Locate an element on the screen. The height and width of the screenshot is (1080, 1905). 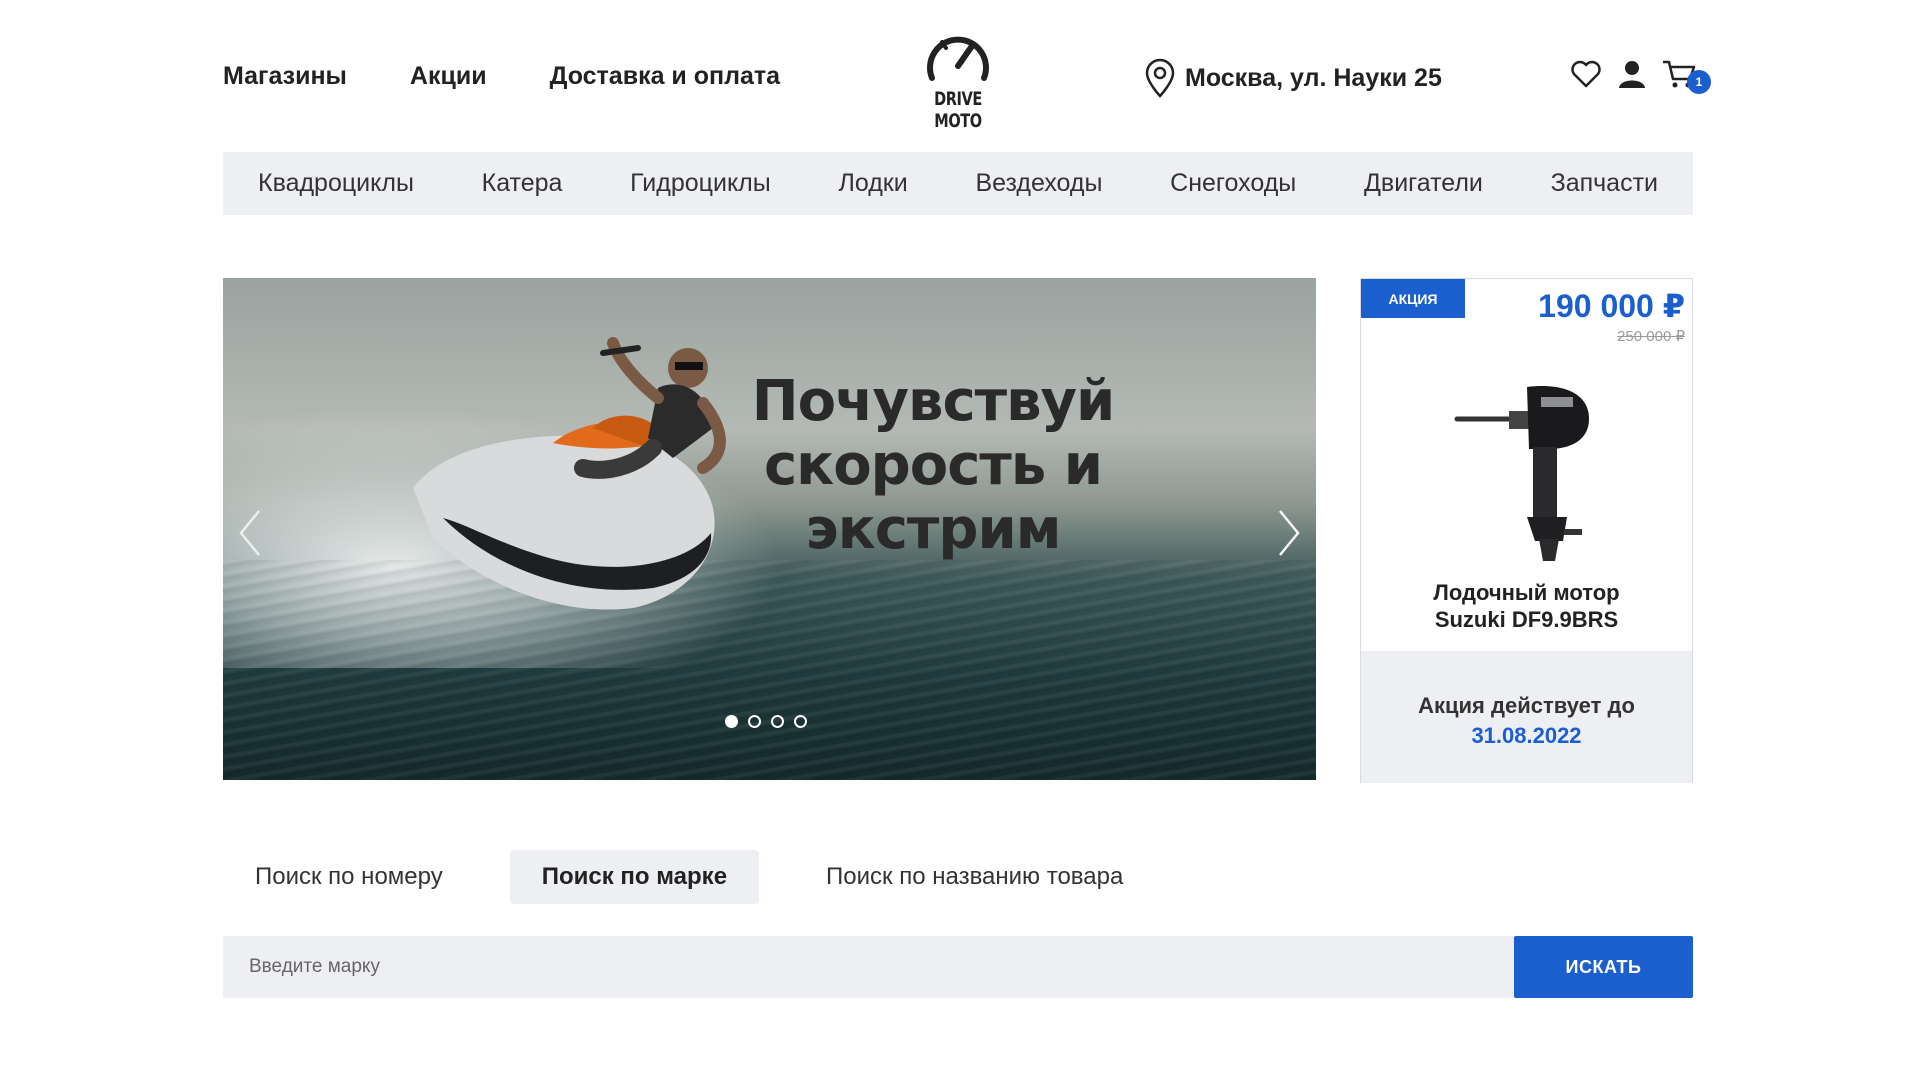
promo-validity-label: Акция действует до is located at coordinates (1526, 705).